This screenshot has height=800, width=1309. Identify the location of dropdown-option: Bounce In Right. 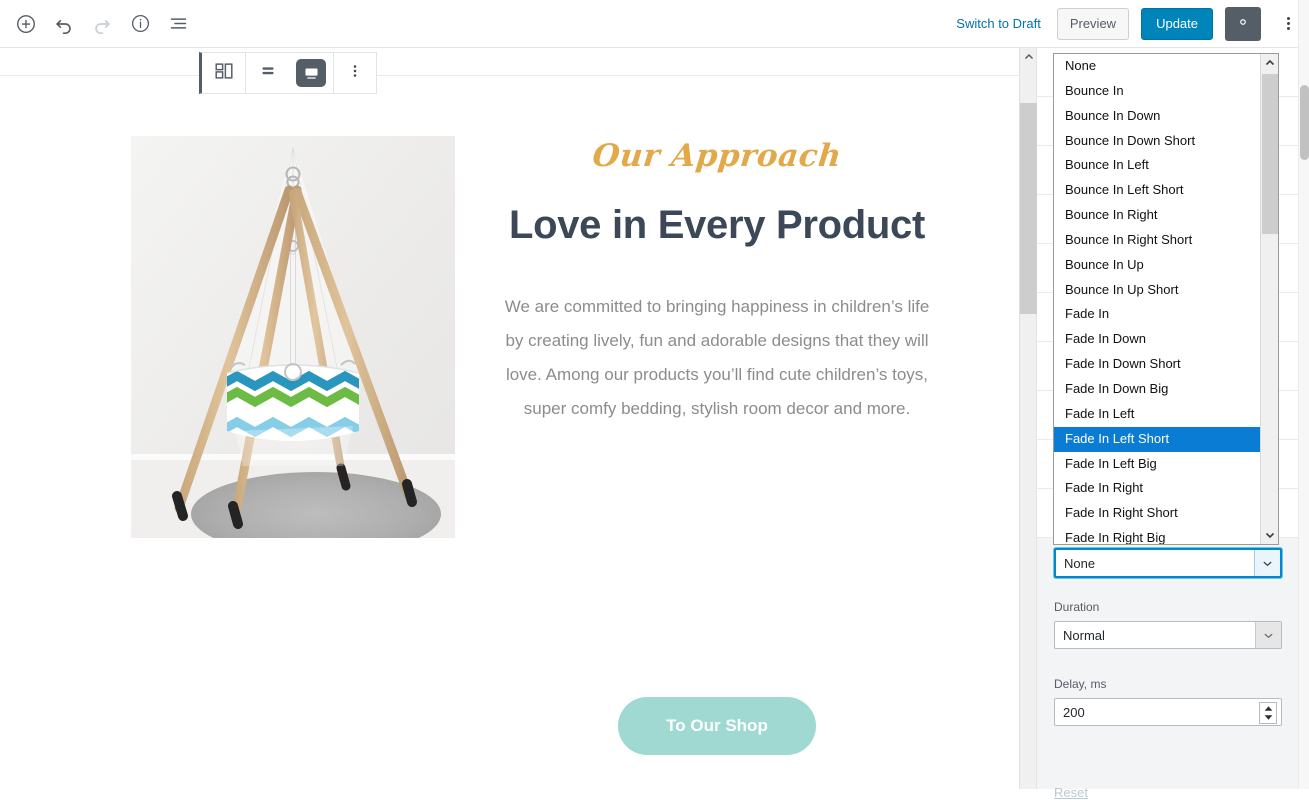
(1157, 215).